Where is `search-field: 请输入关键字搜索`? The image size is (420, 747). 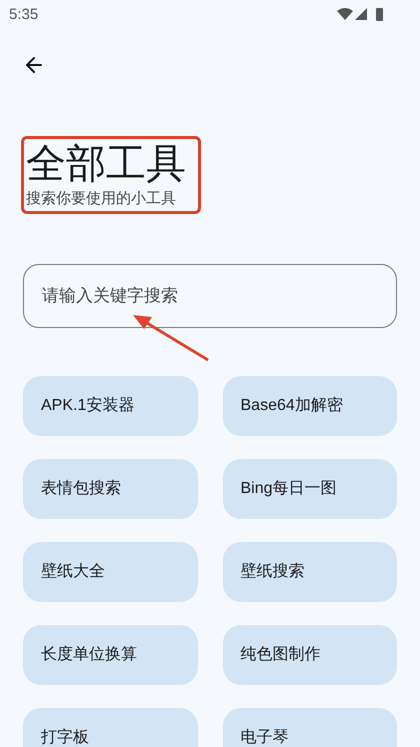
search-field: 请输入关键字搜索 is located at coordinates (210, 296).